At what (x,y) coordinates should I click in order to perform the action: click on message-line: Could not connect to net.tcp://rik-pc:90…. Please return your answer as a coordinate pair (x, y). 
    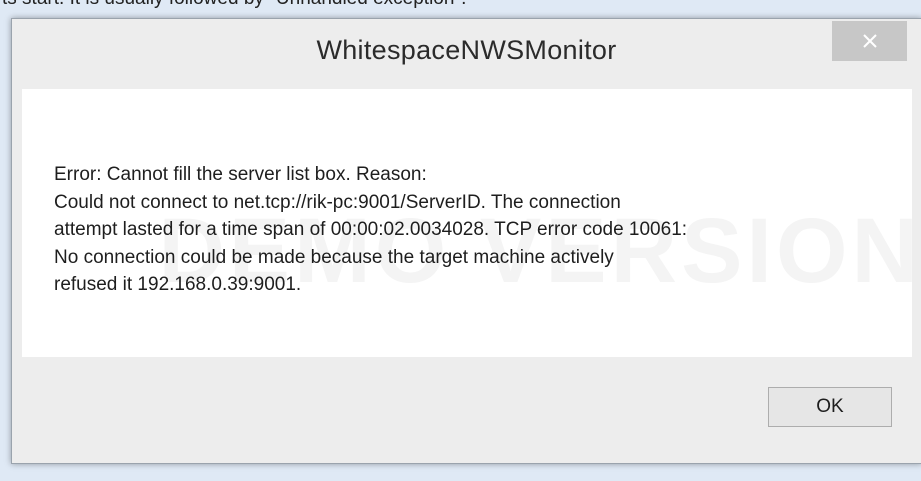
    Looking at the image, I should click on (337, 202).